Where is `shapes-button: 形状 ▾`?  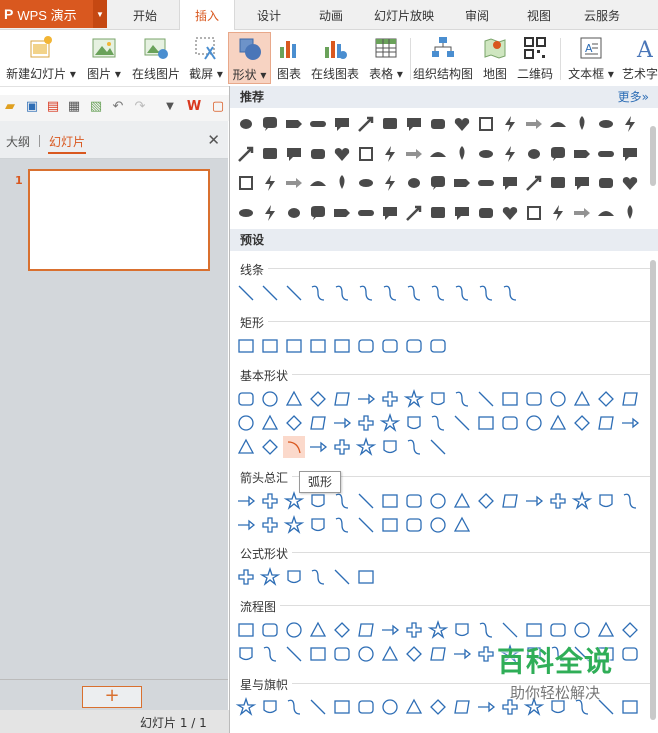 shapes-button: 形状 ▾ is located at coordinates (249, 58).